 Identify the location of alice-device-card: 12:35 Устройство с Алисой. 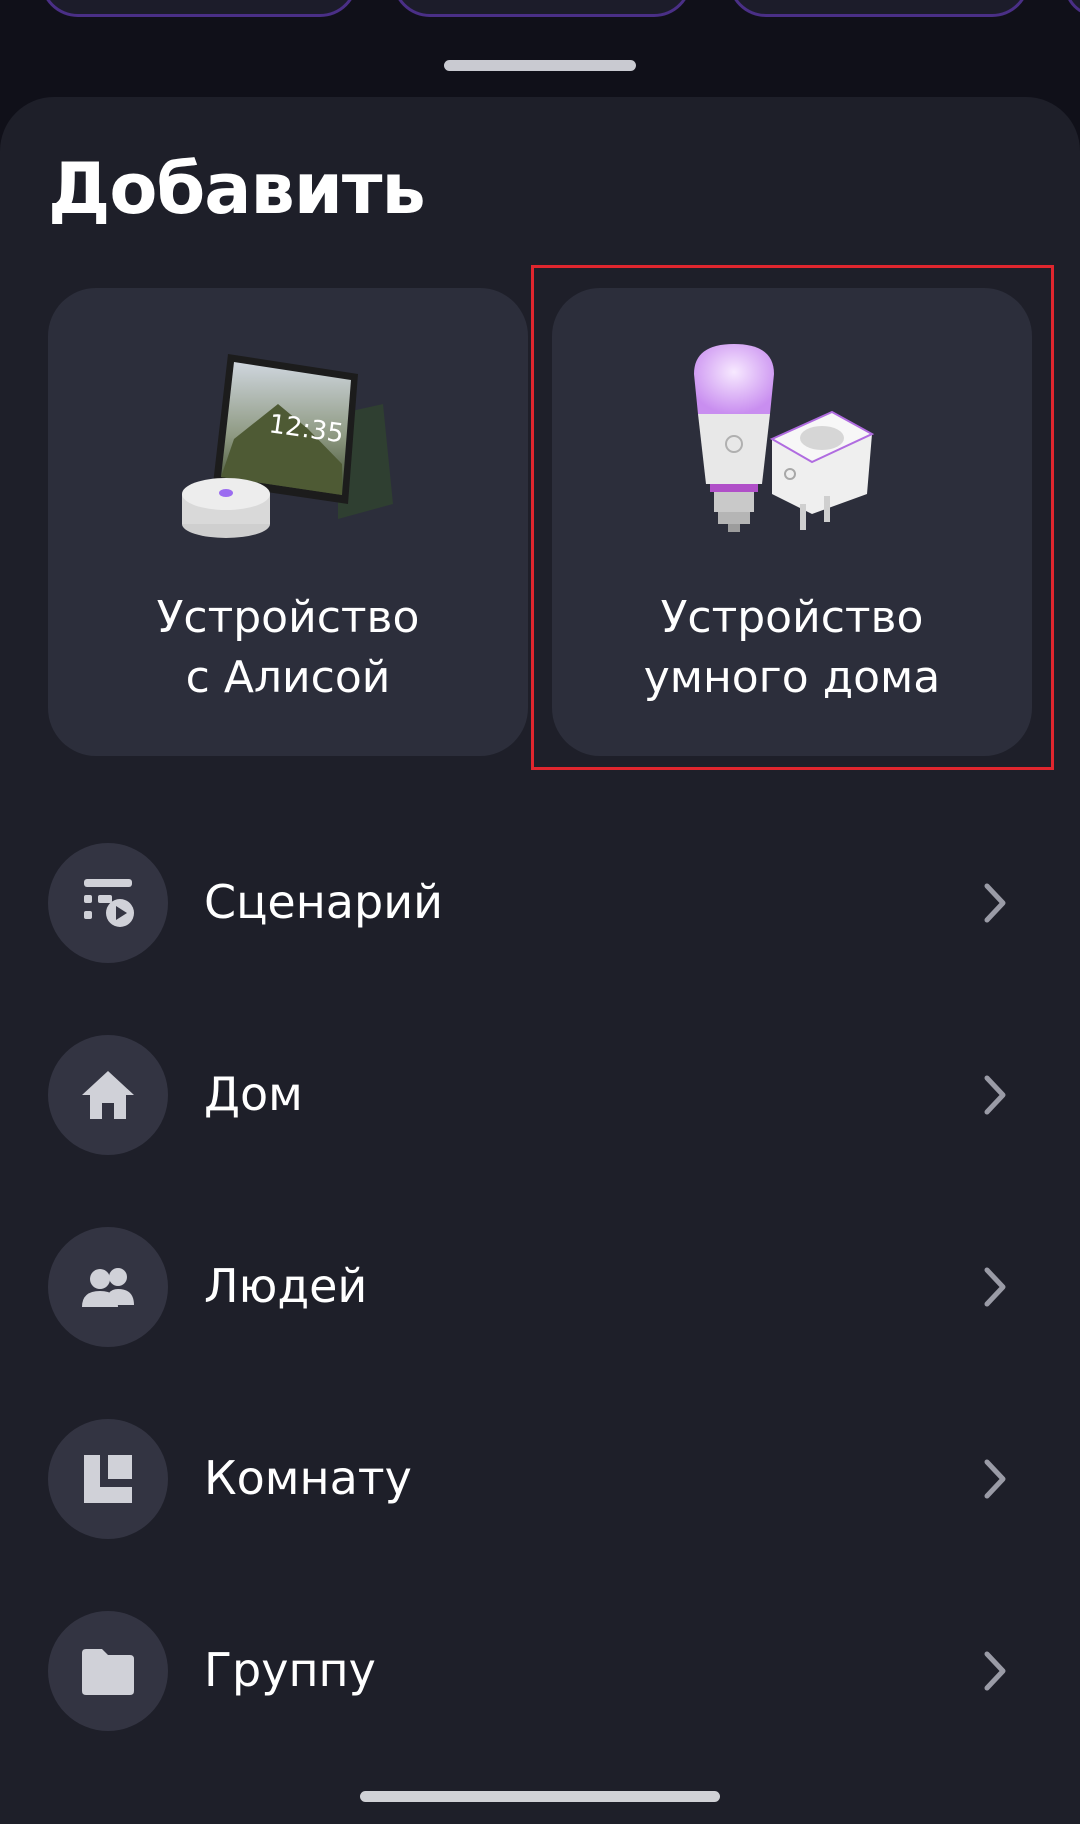
(288, 522).